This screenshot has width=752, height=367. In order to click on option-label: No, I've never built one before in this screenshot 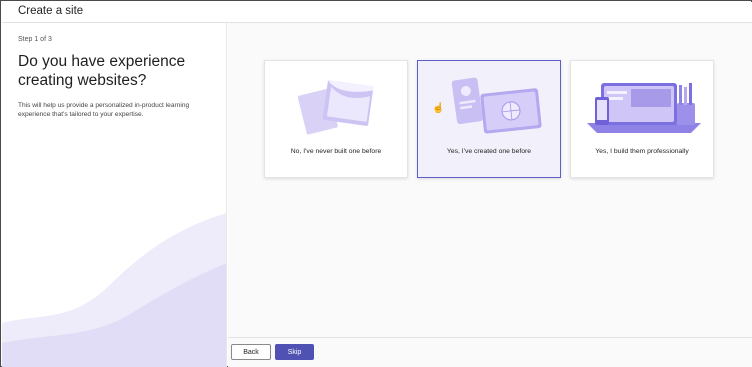, I will do `click(336, 151)`.